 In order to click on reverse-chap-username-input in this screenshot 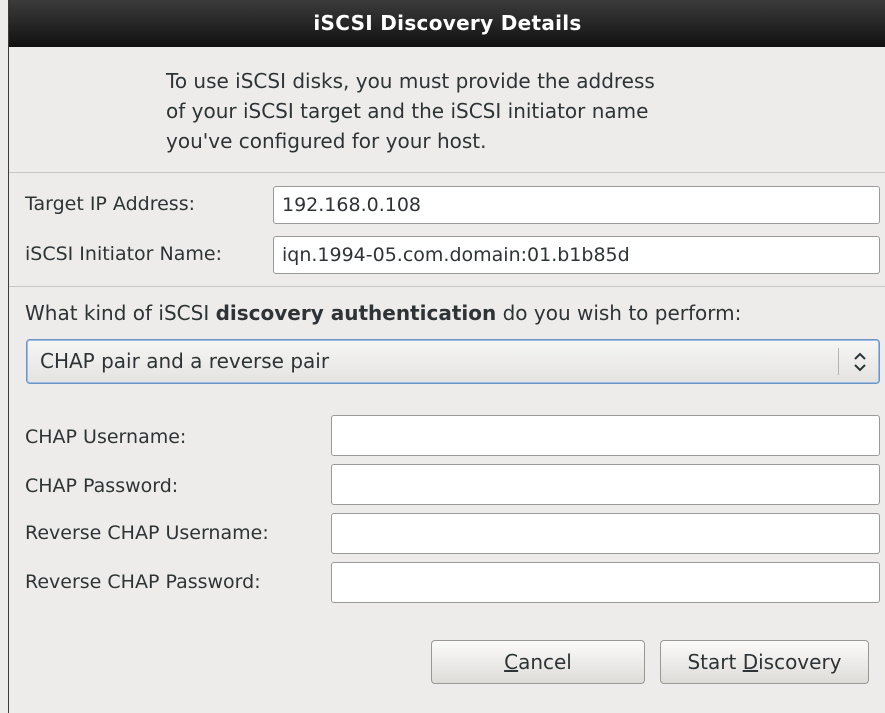, I will do `click(605, 533)`.